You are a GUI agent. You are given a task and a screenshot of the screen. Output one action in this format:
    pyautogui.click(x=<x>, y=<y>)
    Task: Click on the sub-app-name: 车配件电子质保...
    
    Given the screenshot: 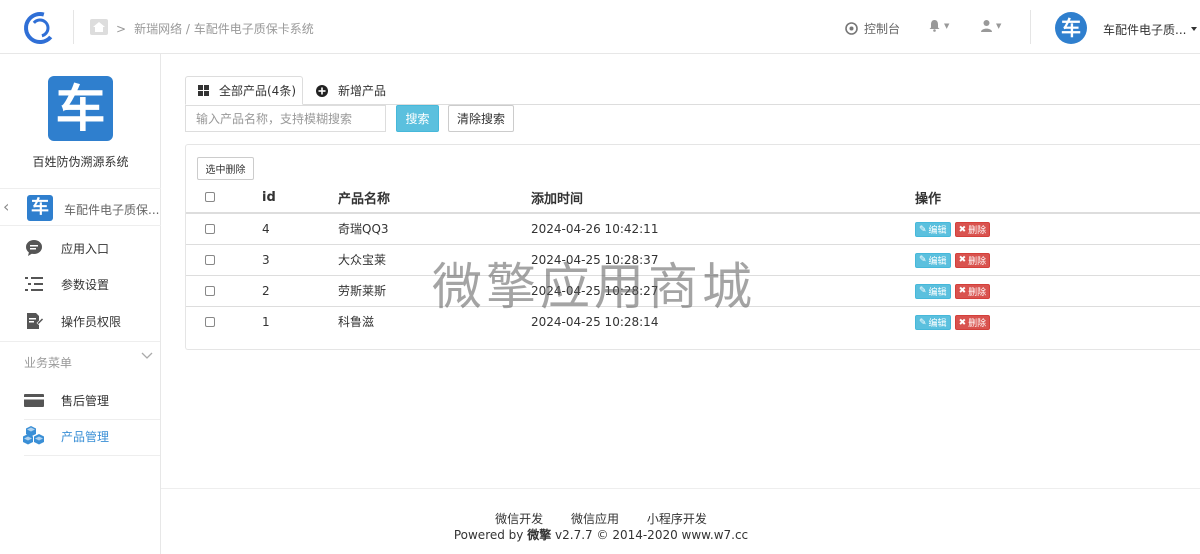 What is the action you would take?
    pyautogui.click(x=112, y=210)
    